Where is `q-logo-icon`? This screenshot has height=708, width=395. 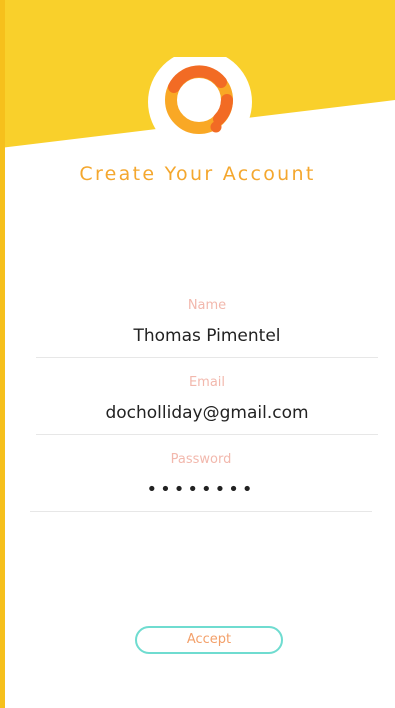
q-logo-icon is located at coordinates (200, 102).